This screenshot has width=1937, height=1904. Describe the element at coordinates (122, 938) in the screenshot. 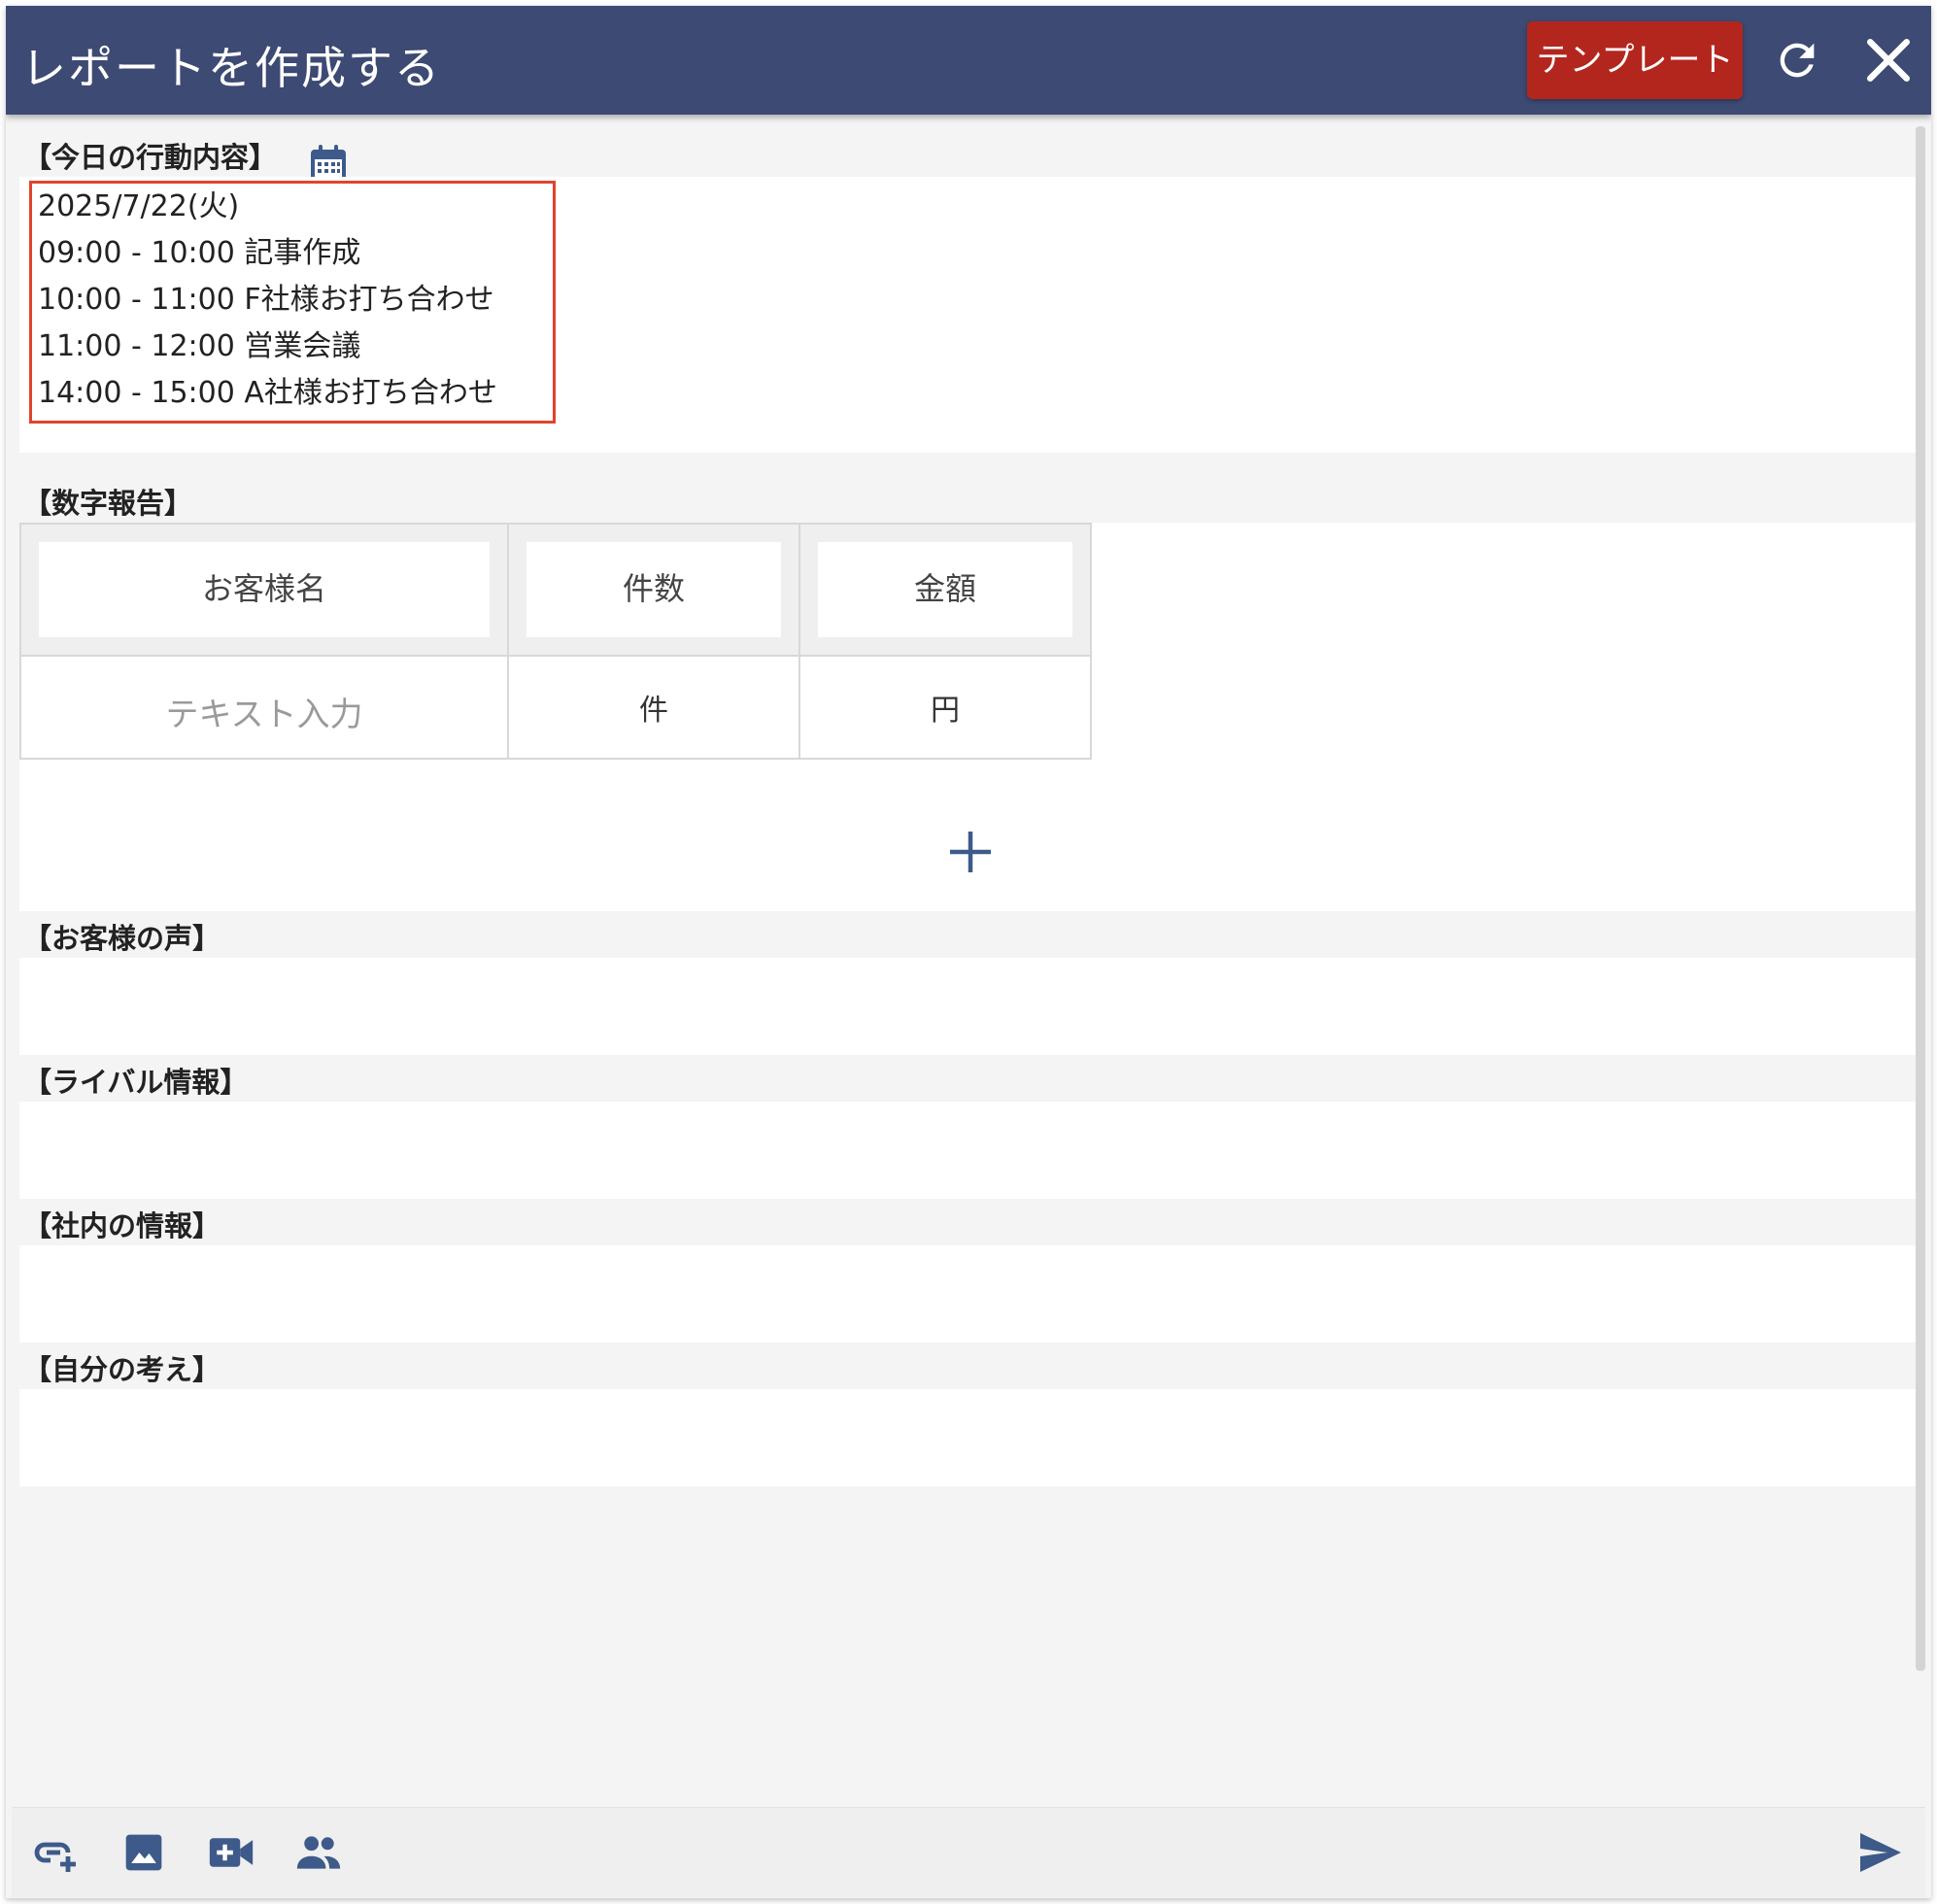

I see `customer-voice-label: 【お客様の声】` at that location.